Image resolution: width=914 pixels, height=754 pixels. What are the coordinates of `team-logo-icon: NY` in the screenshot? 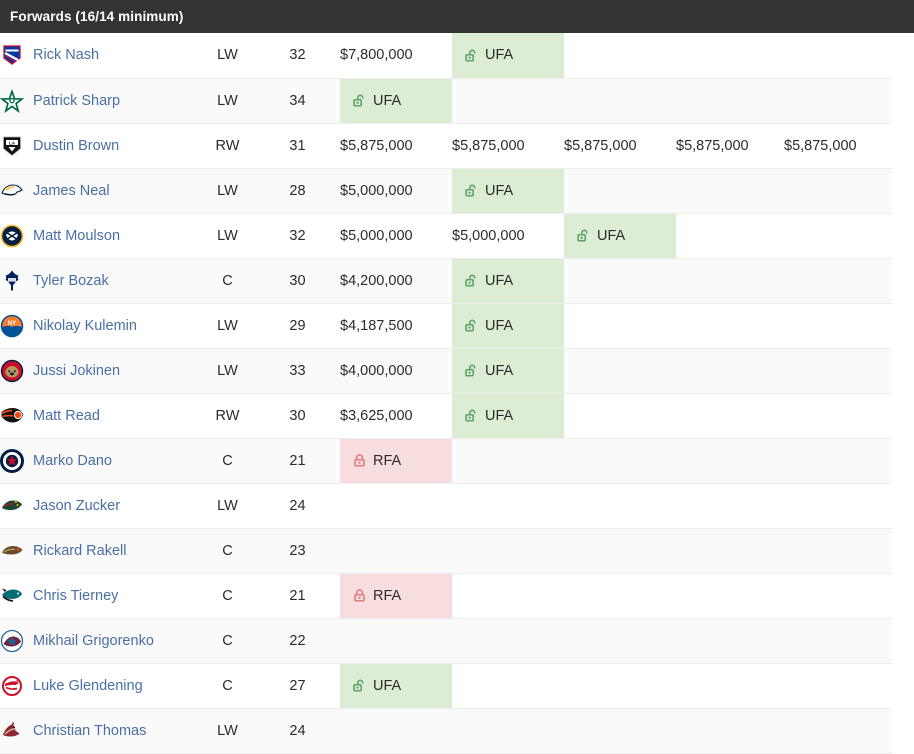 It's located at (12, 326).